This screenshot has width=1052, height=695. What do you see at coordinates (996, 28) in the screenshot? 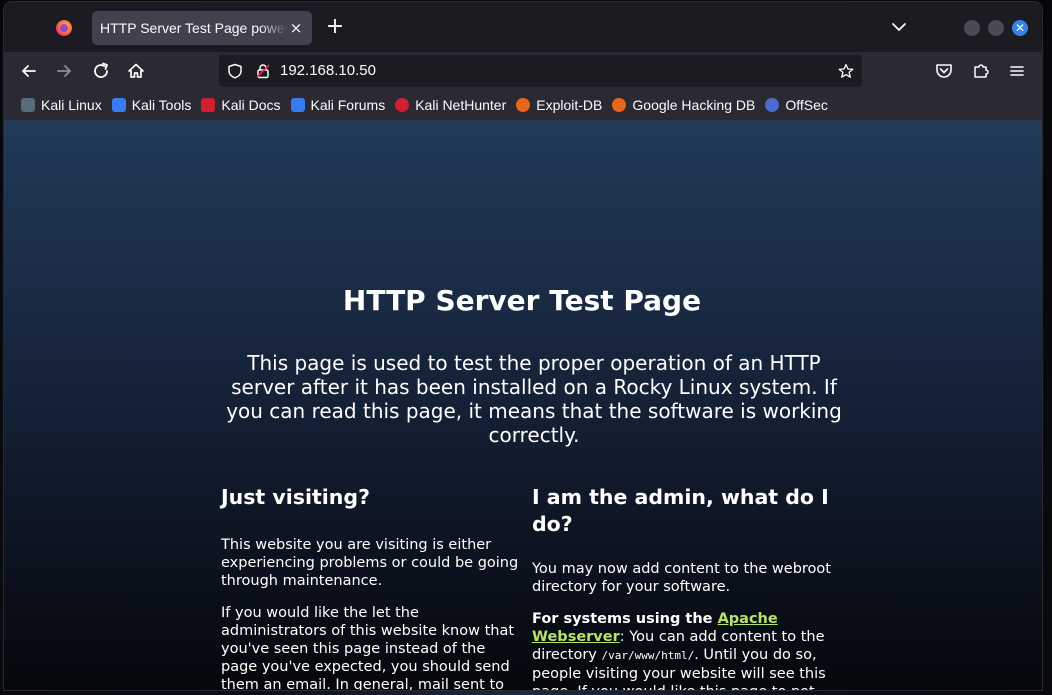
I see `maximize-button` at bounding box center [996, 28].